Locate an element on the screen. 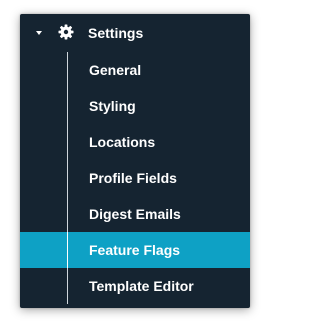 The height and width of the screenshot is (326, 320). menu-item-label: Digest Emails is located at coordinates (135, 214).